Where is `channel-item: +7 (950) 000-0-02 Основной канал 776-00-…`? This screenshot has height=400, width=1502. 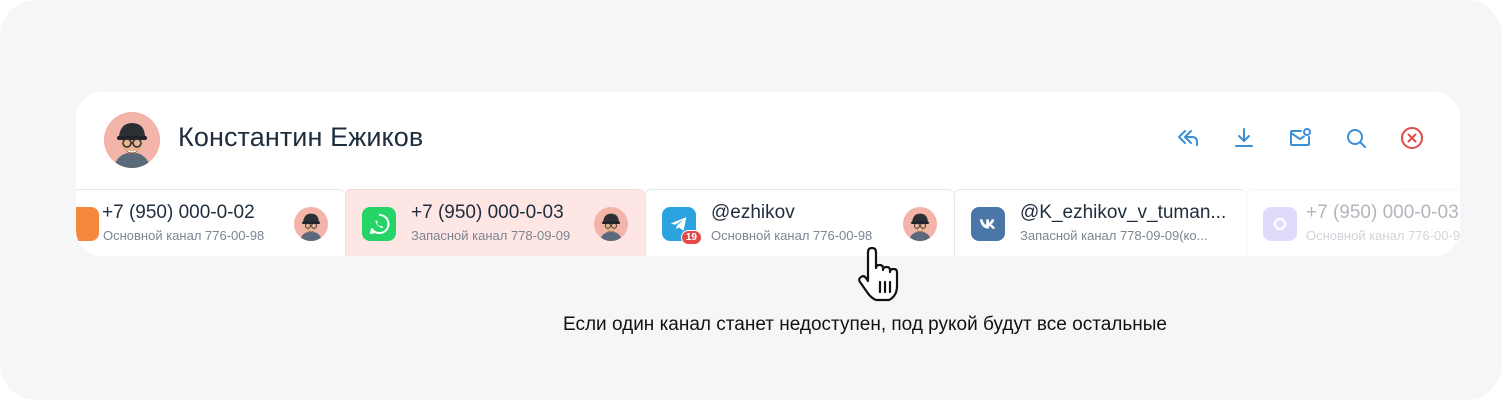 channel-item: +7 (950) 000-0-02 Основной канал 776-00-… is located at coordinates (210, 222).